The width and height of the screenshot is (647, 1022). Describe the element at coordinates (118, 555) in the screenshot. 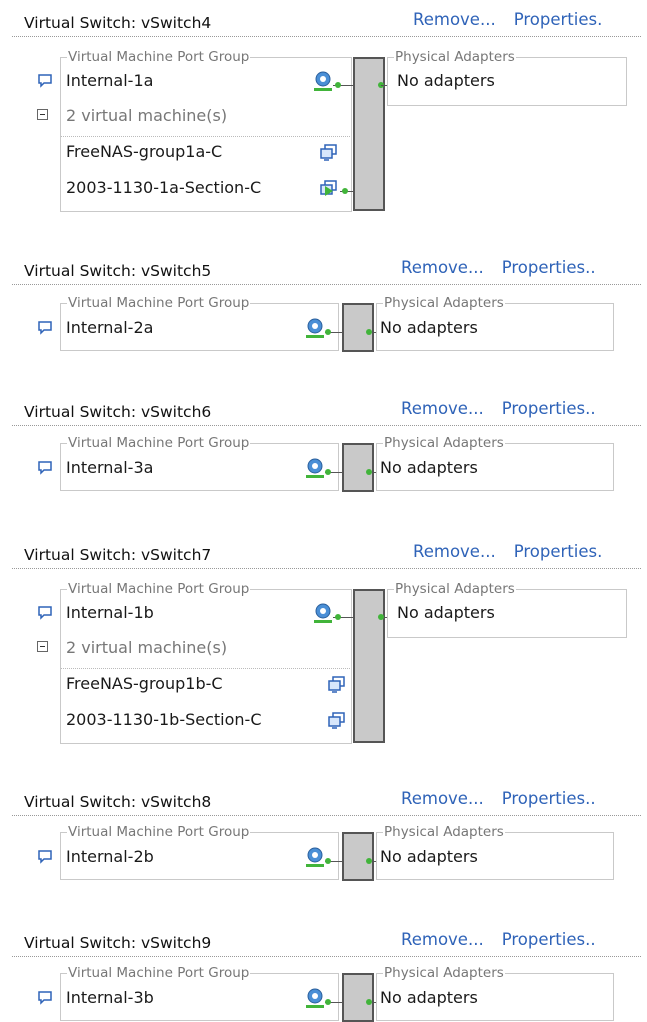

I see `switch-title: Virtual Switch: vSwitch7` at that location.